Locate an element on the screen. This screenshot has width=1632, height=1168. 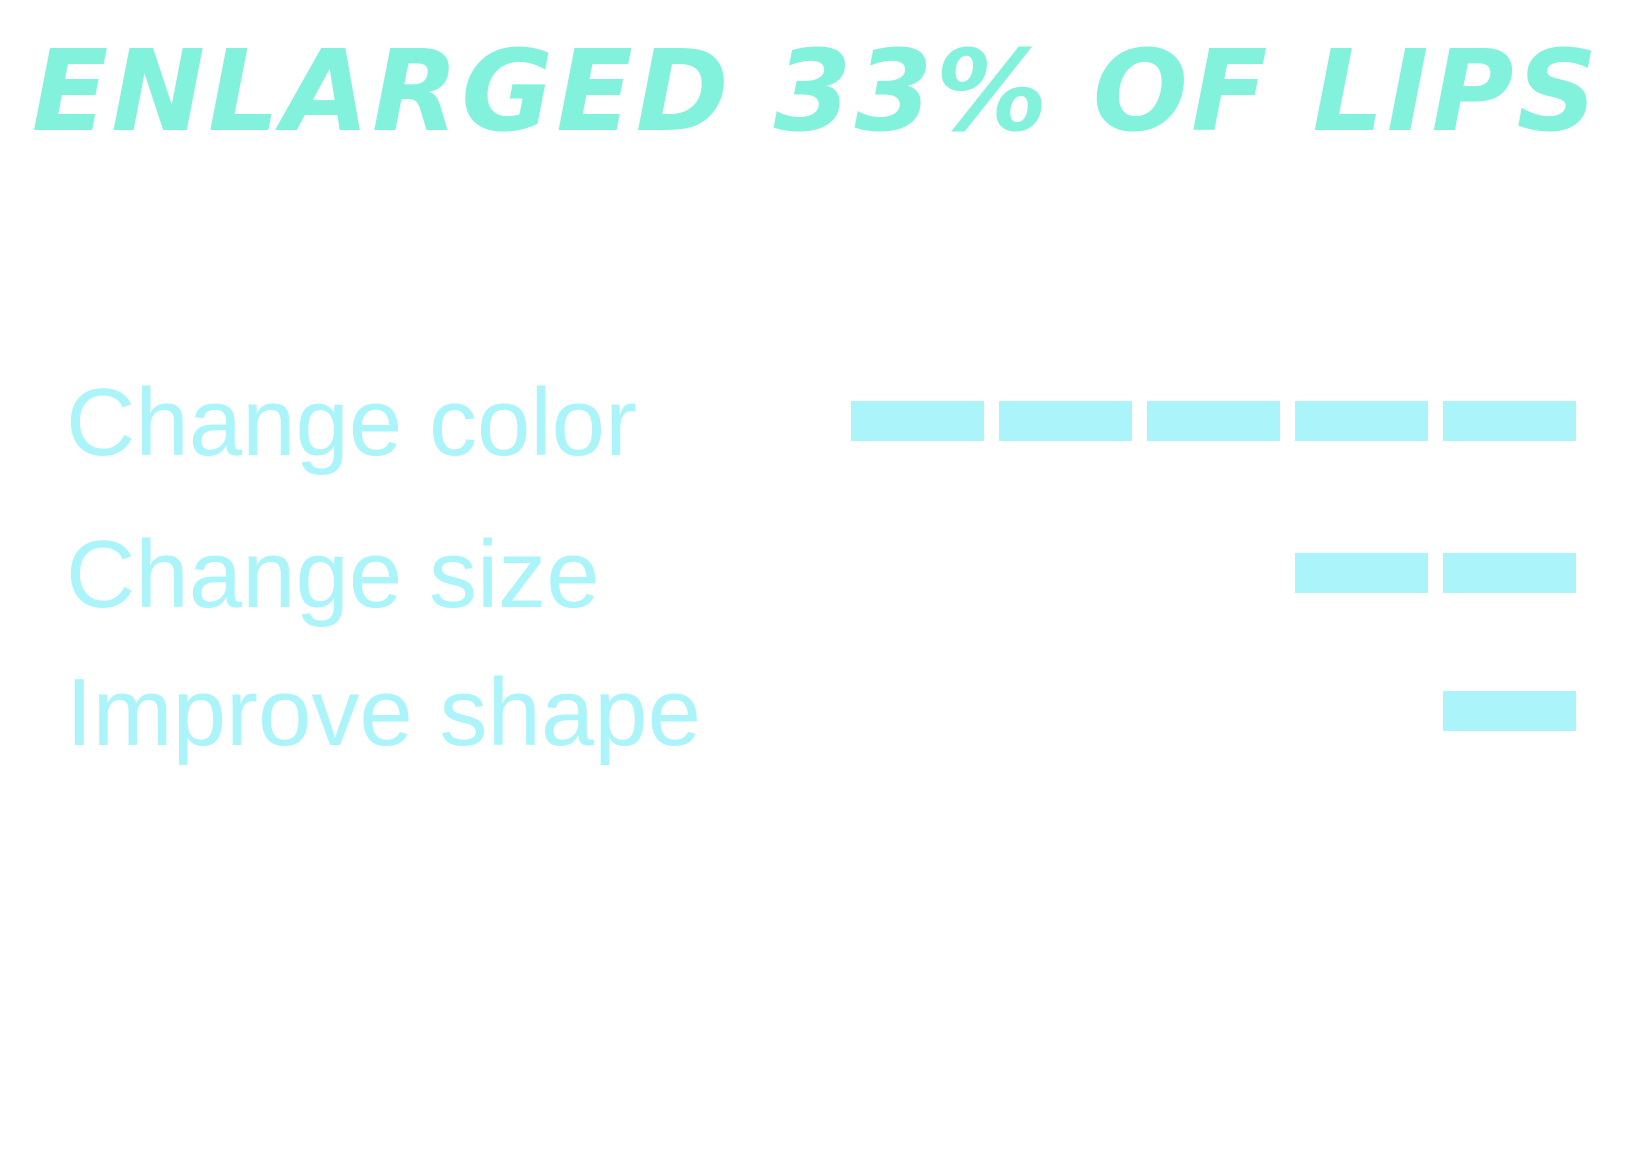
chart-title: ENLARGED 33% OF LIPS is located at coordinates (816, 92).